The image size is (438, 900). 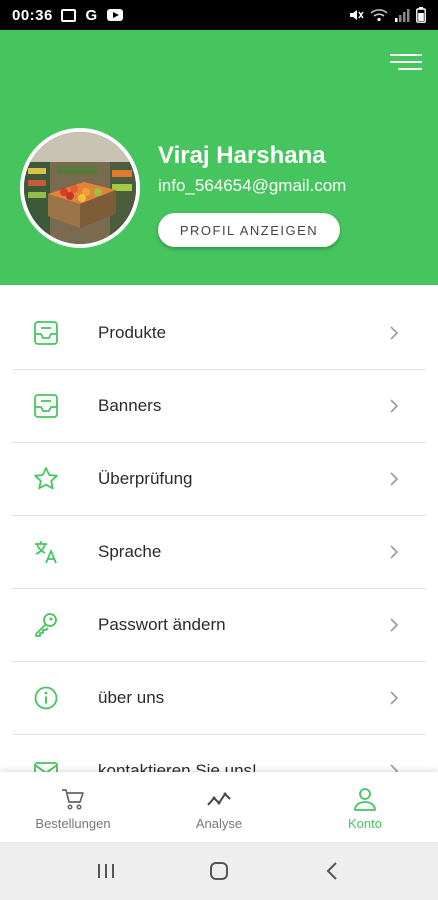 What do you see at coordinates (130, 405) in the screenshot?
I see `menu-item-label: Banners` at bounding box center [130, 405].